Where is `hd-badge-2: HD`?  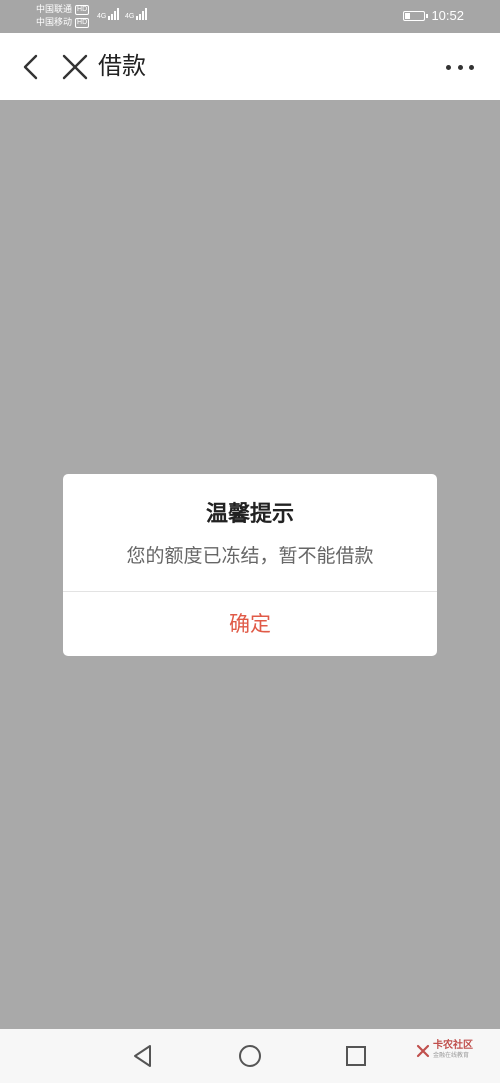
hd-badge-2: HD is located at coordinates (82, 22).